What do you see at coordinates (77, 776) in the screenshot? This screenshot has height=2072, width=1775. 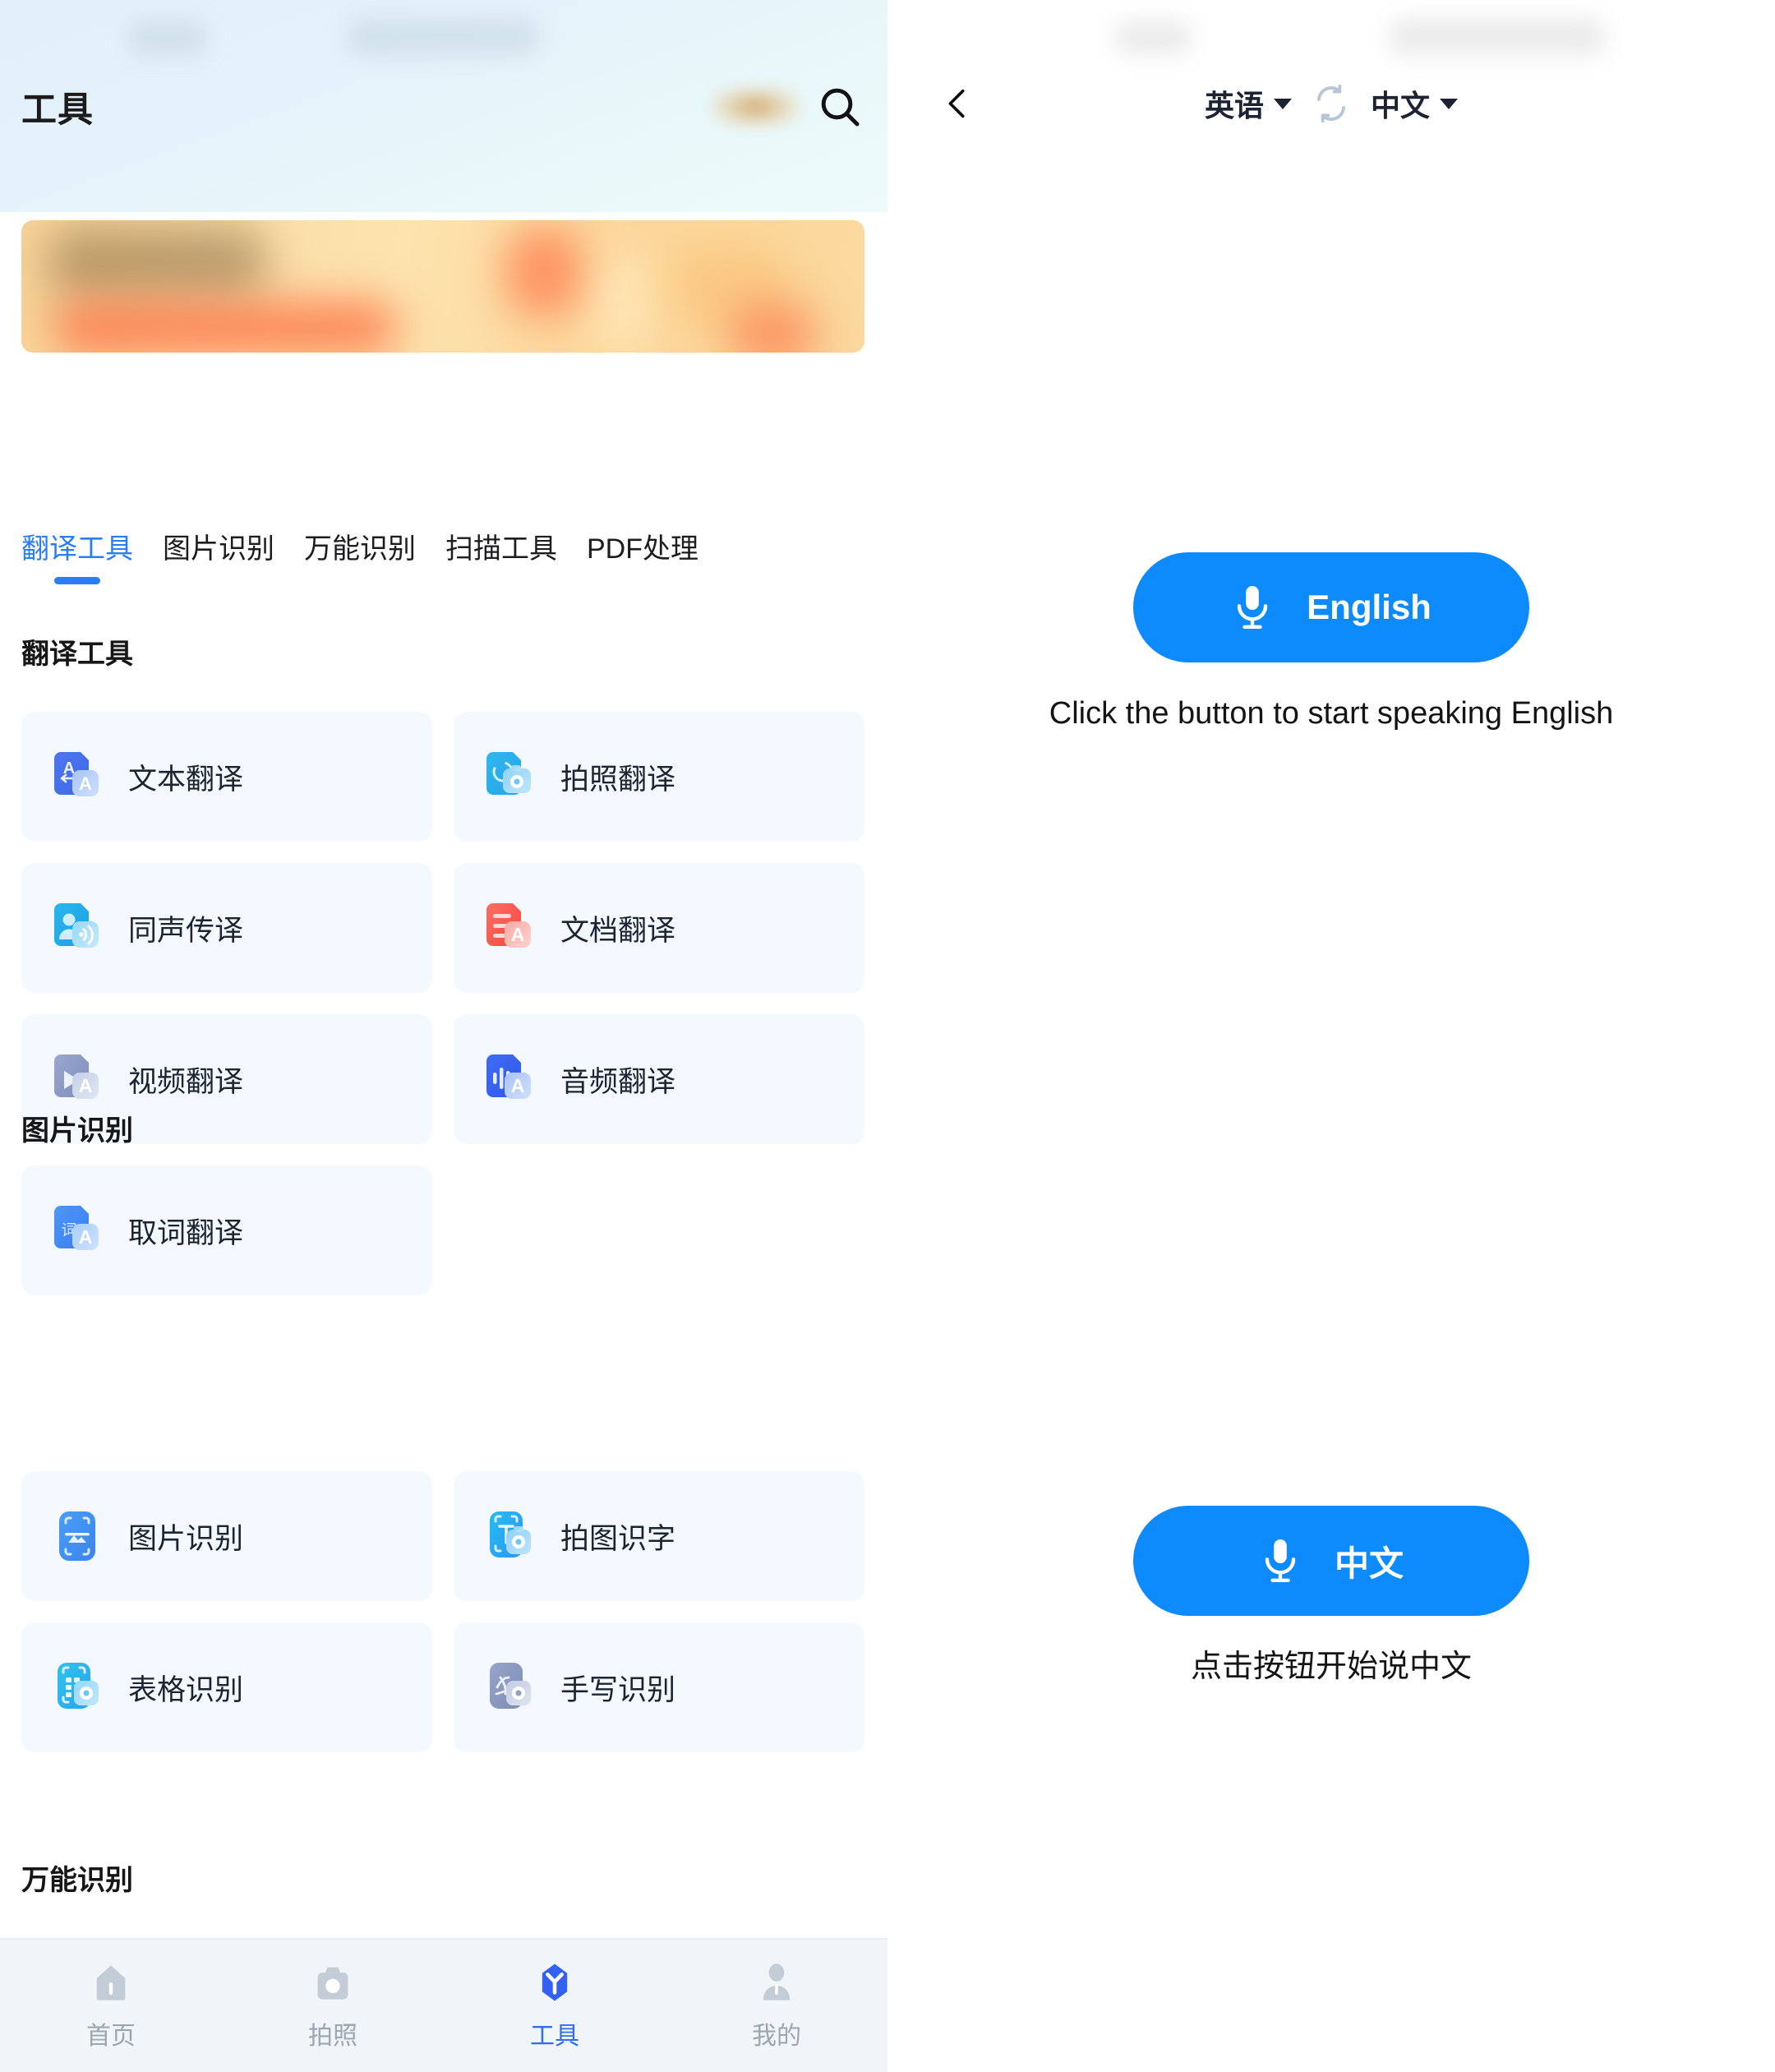 I see `text-translate-icon: A A` at bounding box center [77, 776].